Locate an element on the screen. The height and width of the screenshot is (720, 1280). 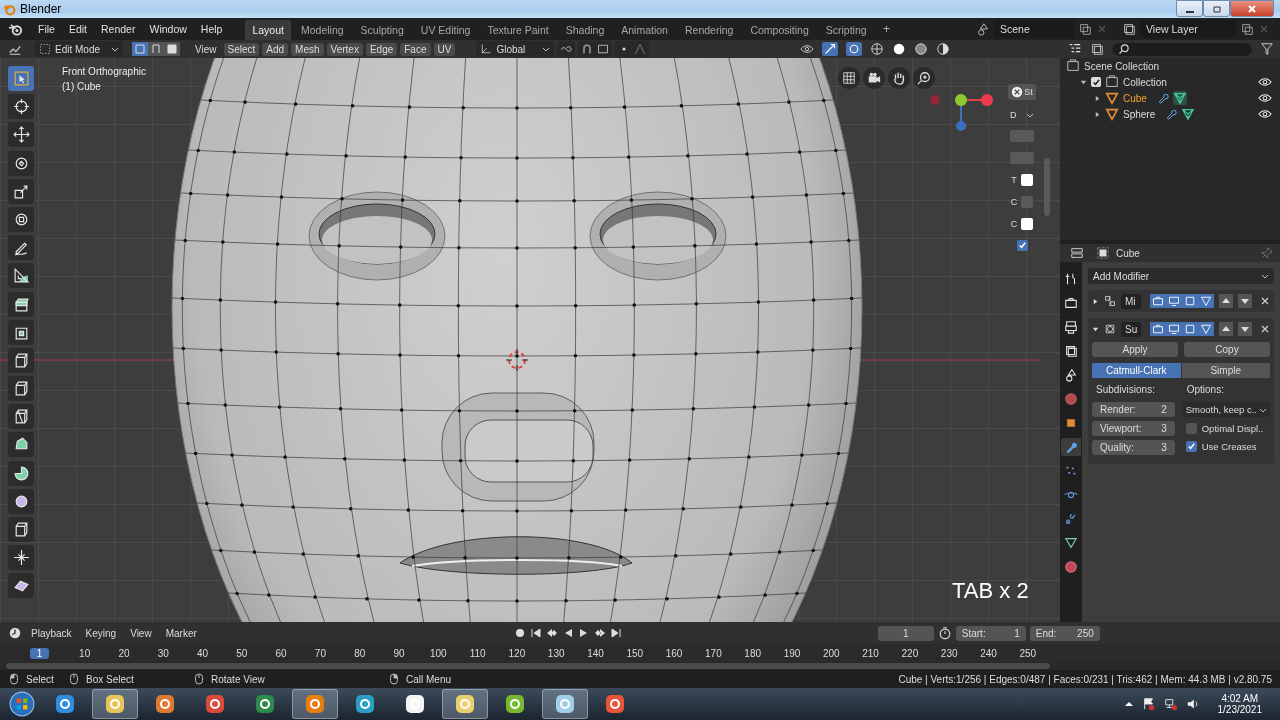
caption-text: TAB x 2 is located at coordinates (990, 591).